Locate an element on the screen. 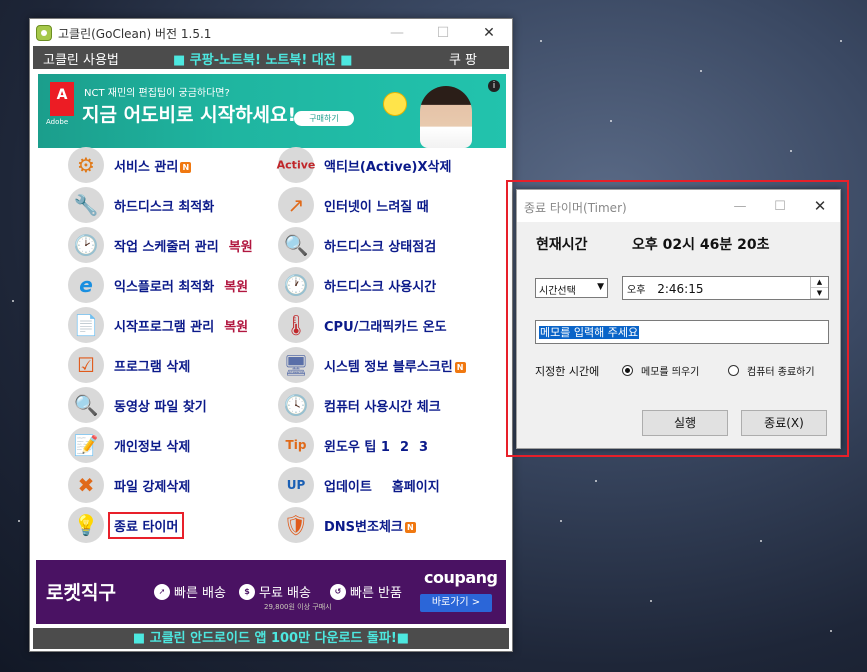 The image size is (867, 672). menu-item-label: 종료 타이머 is located at coordinates (146, 525).